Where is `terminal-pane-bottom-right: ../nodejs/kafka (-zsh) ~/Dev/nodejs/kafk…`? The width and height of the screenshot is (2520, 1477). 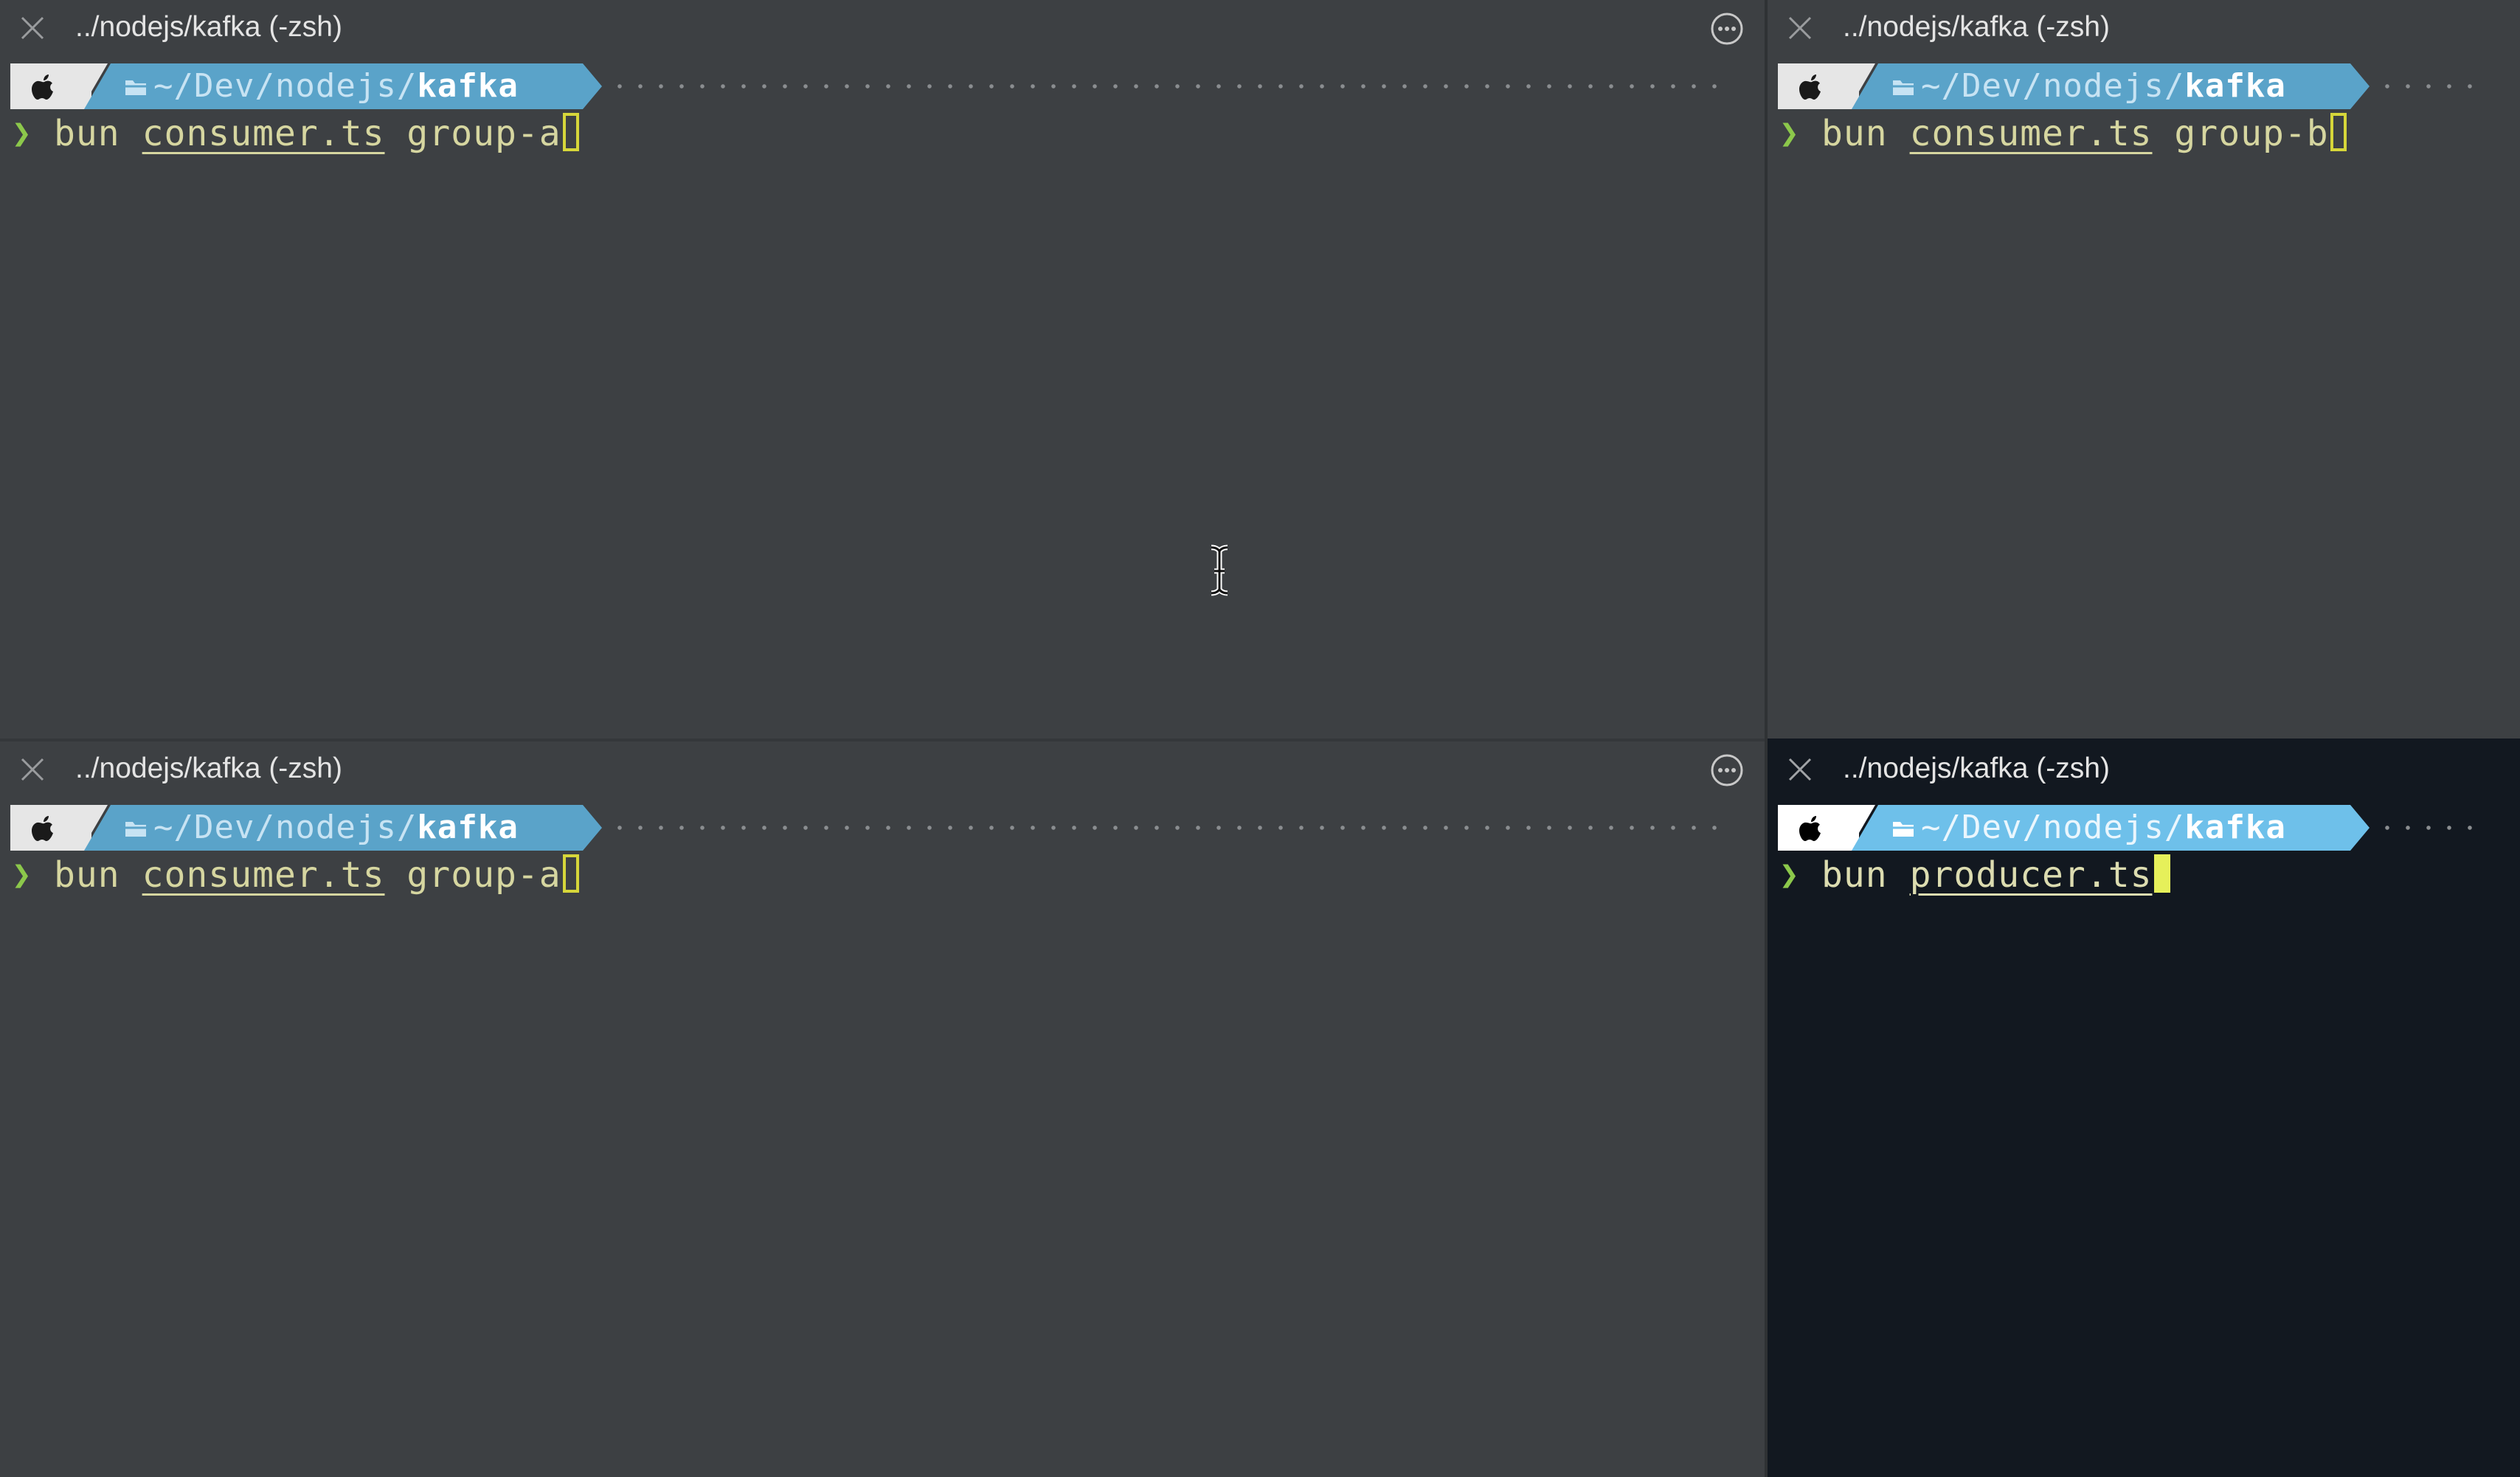
terminal-pane-bottom-right: ../nodejs/kafka (-zsh) ~/Dev/nodejs/kafk… is located at coordinates (2144, 1109).